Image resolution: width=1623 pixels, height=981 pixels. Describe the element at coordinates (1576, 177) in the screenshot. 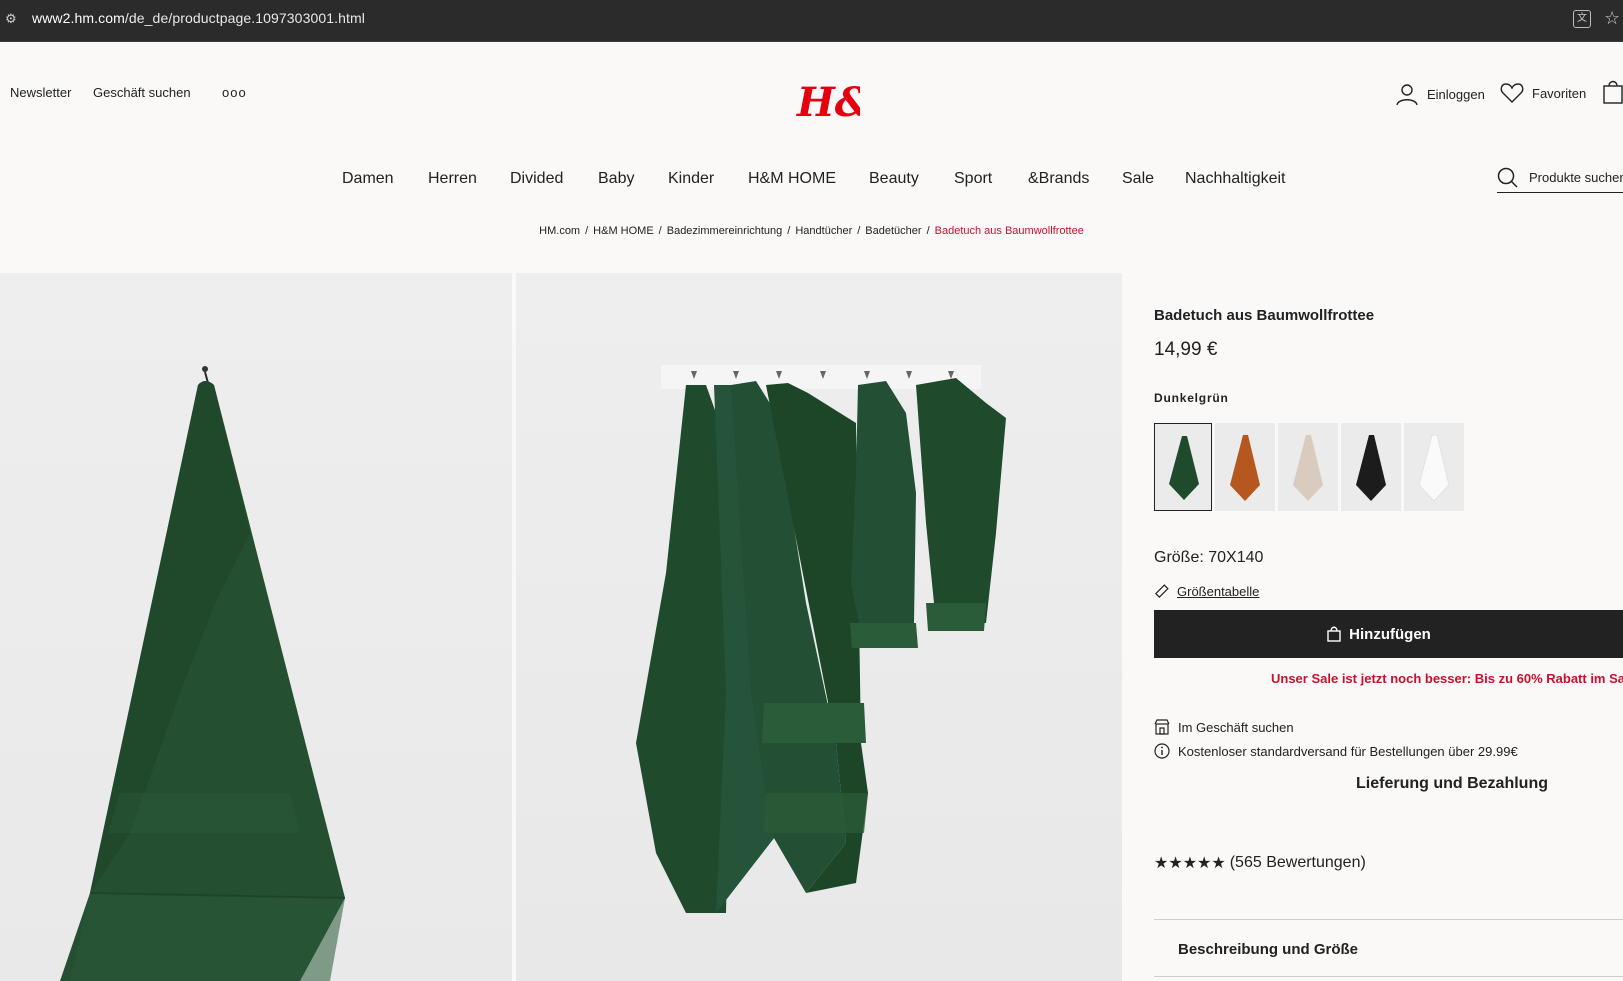

I see `search-placeholder: Produkte suchen` at that location.